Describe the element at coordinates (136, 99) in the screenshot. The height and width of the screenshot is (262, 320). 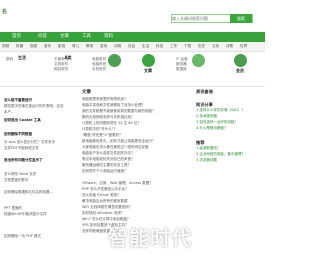
I see `article-item: 电脑哪里来家里的有限系统？` at that location.